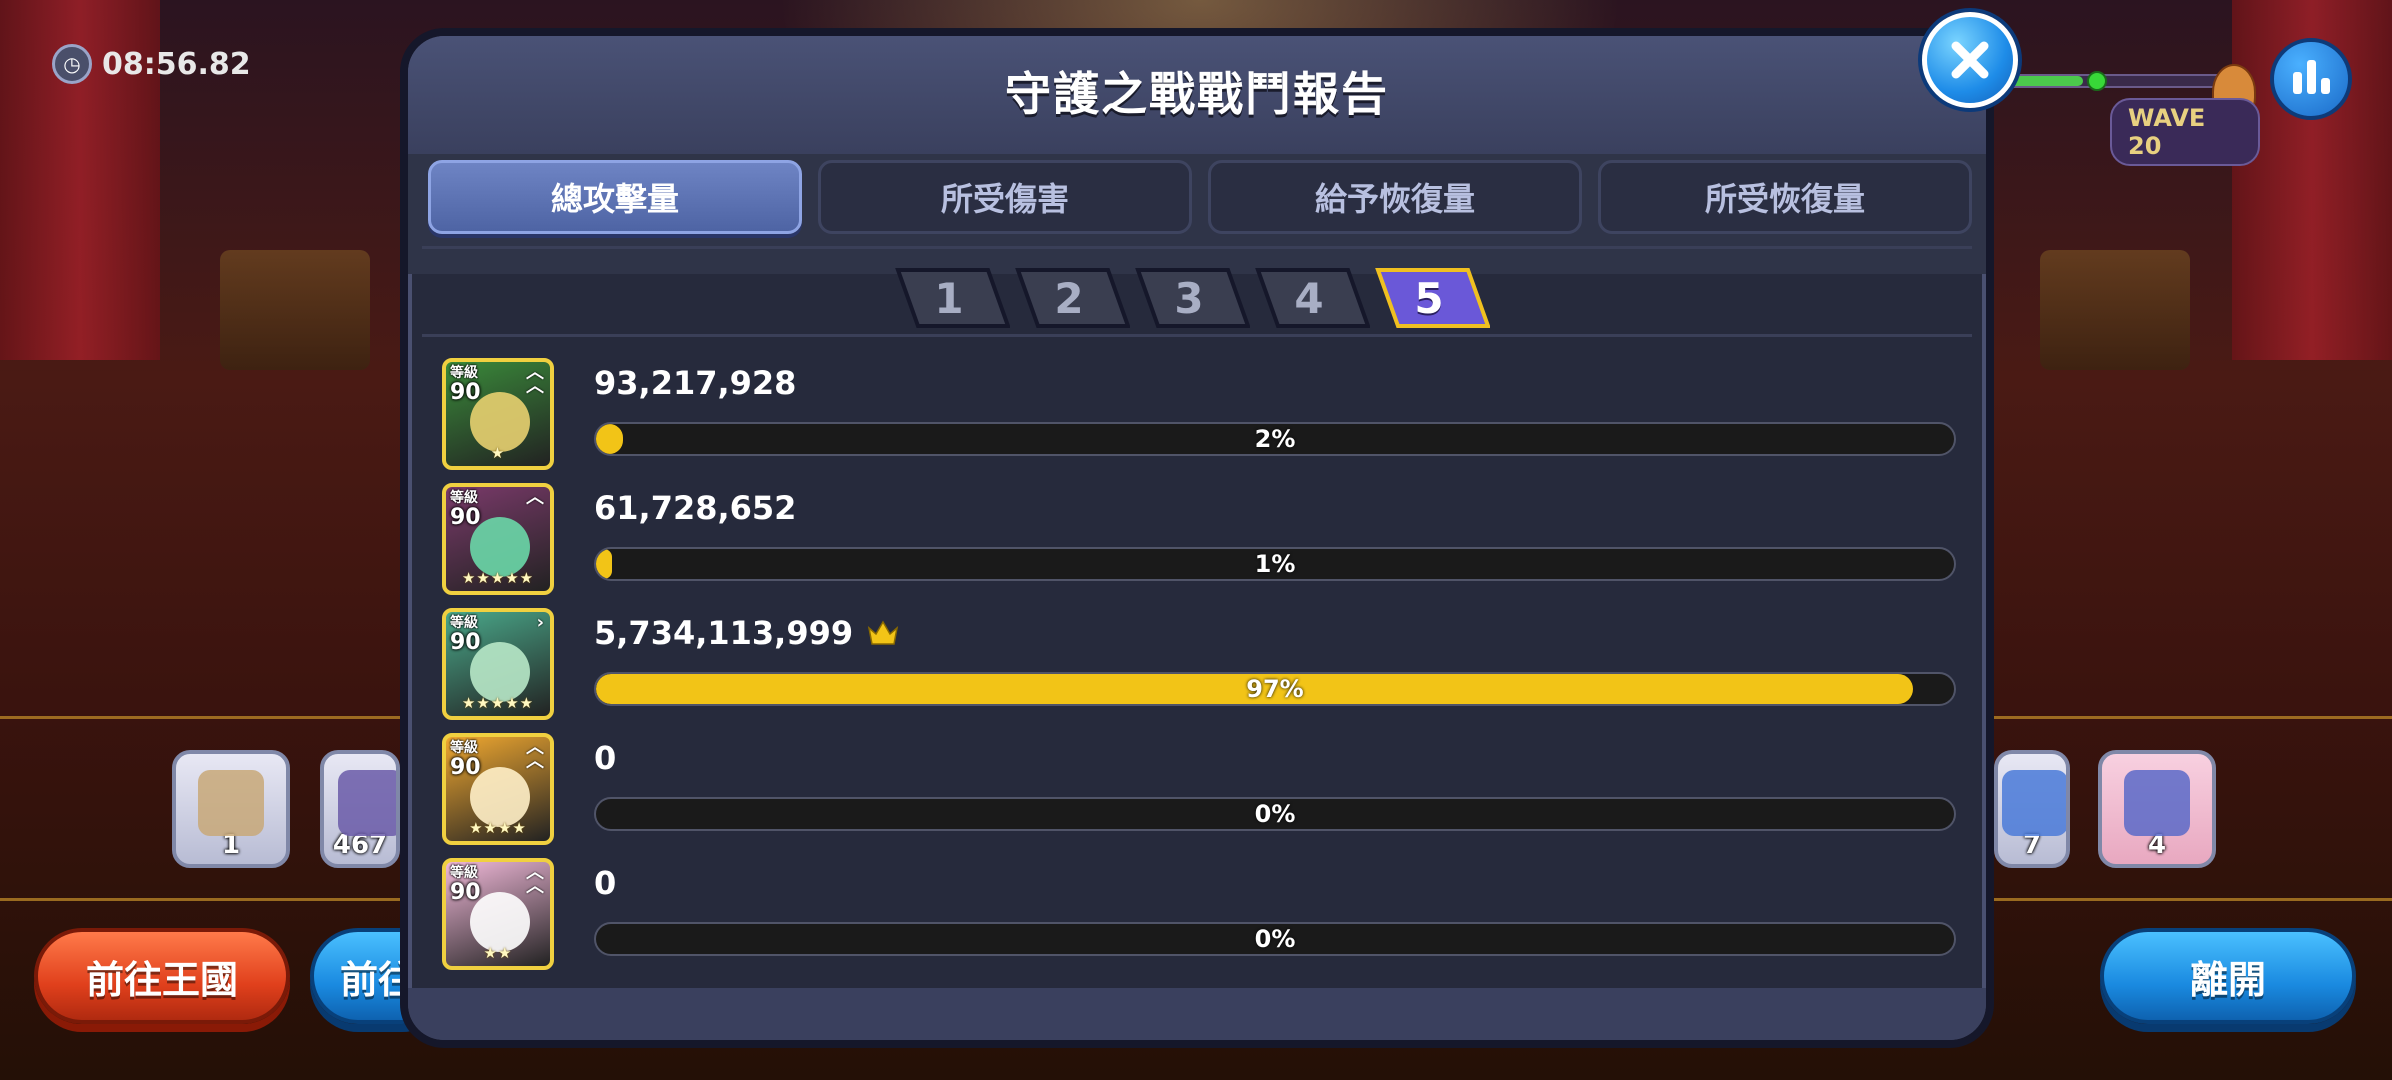 The height and width of the screenshot is (1080, 2392). I want to click on cookie-portrait: 等級 90 ︿ ︿ ★★★★, so click(498, 789).